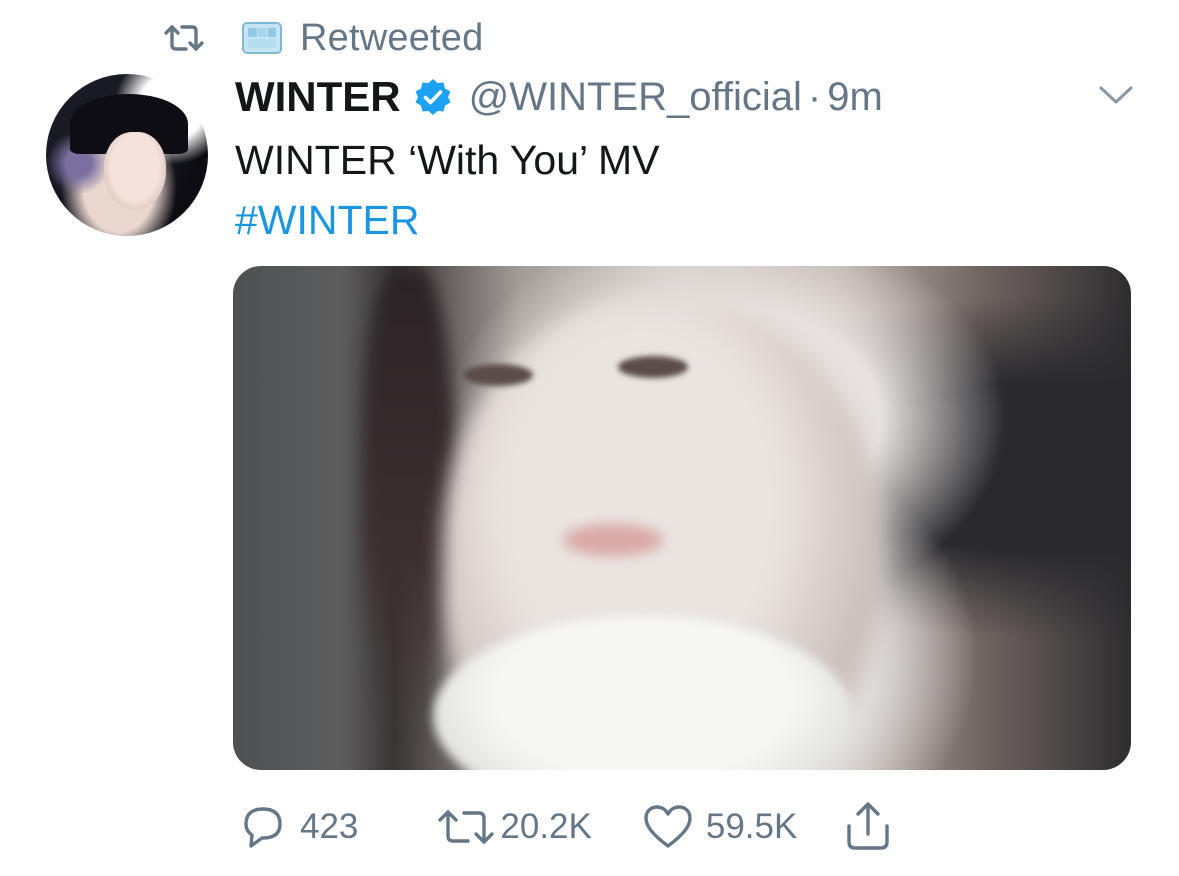 This screenshot has height=876, width=1179. I want to click on media-eye-left-shape, so click(498, 375).